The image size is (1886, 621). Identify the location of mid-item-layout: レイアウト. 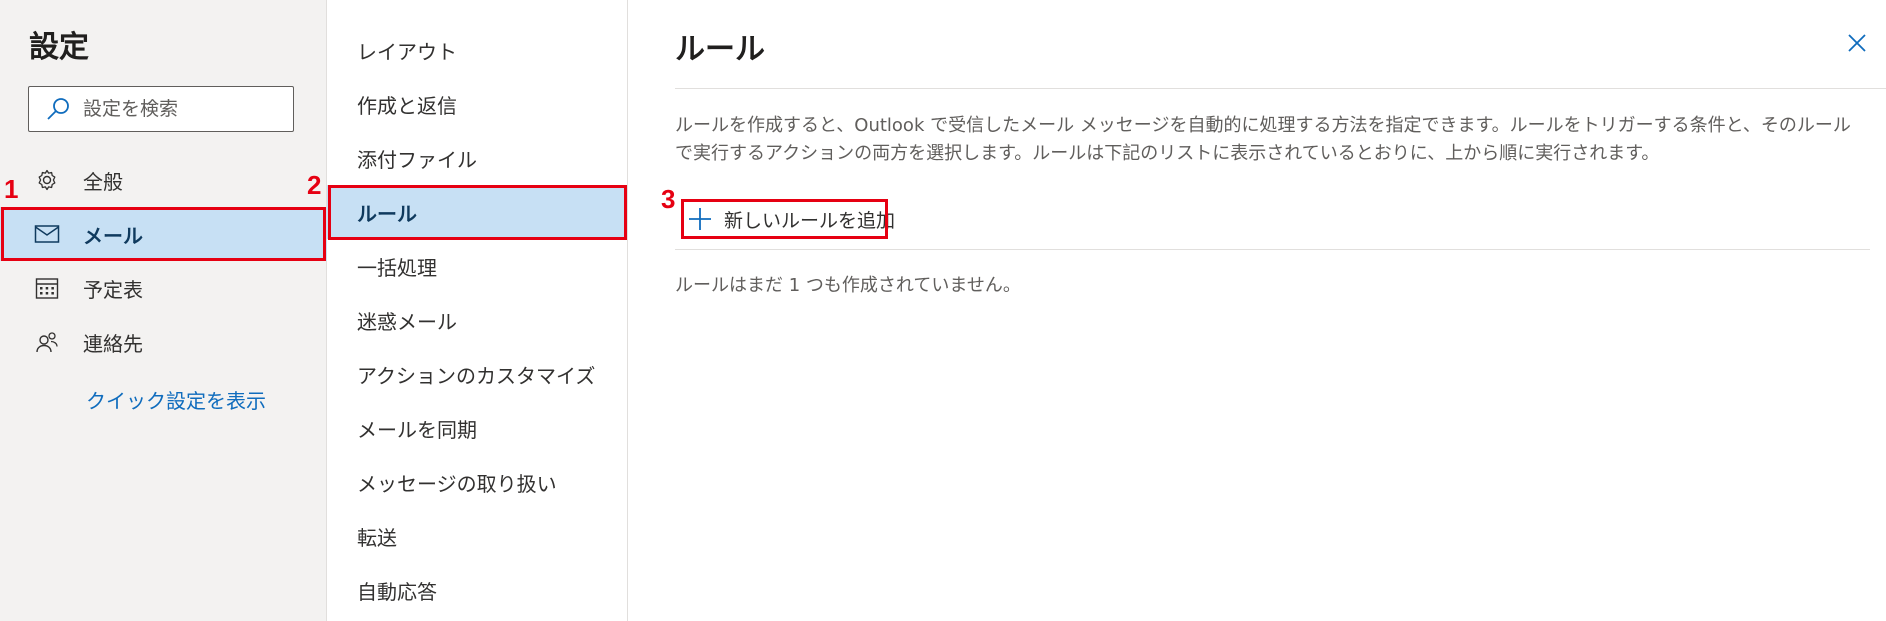
(477, 50).